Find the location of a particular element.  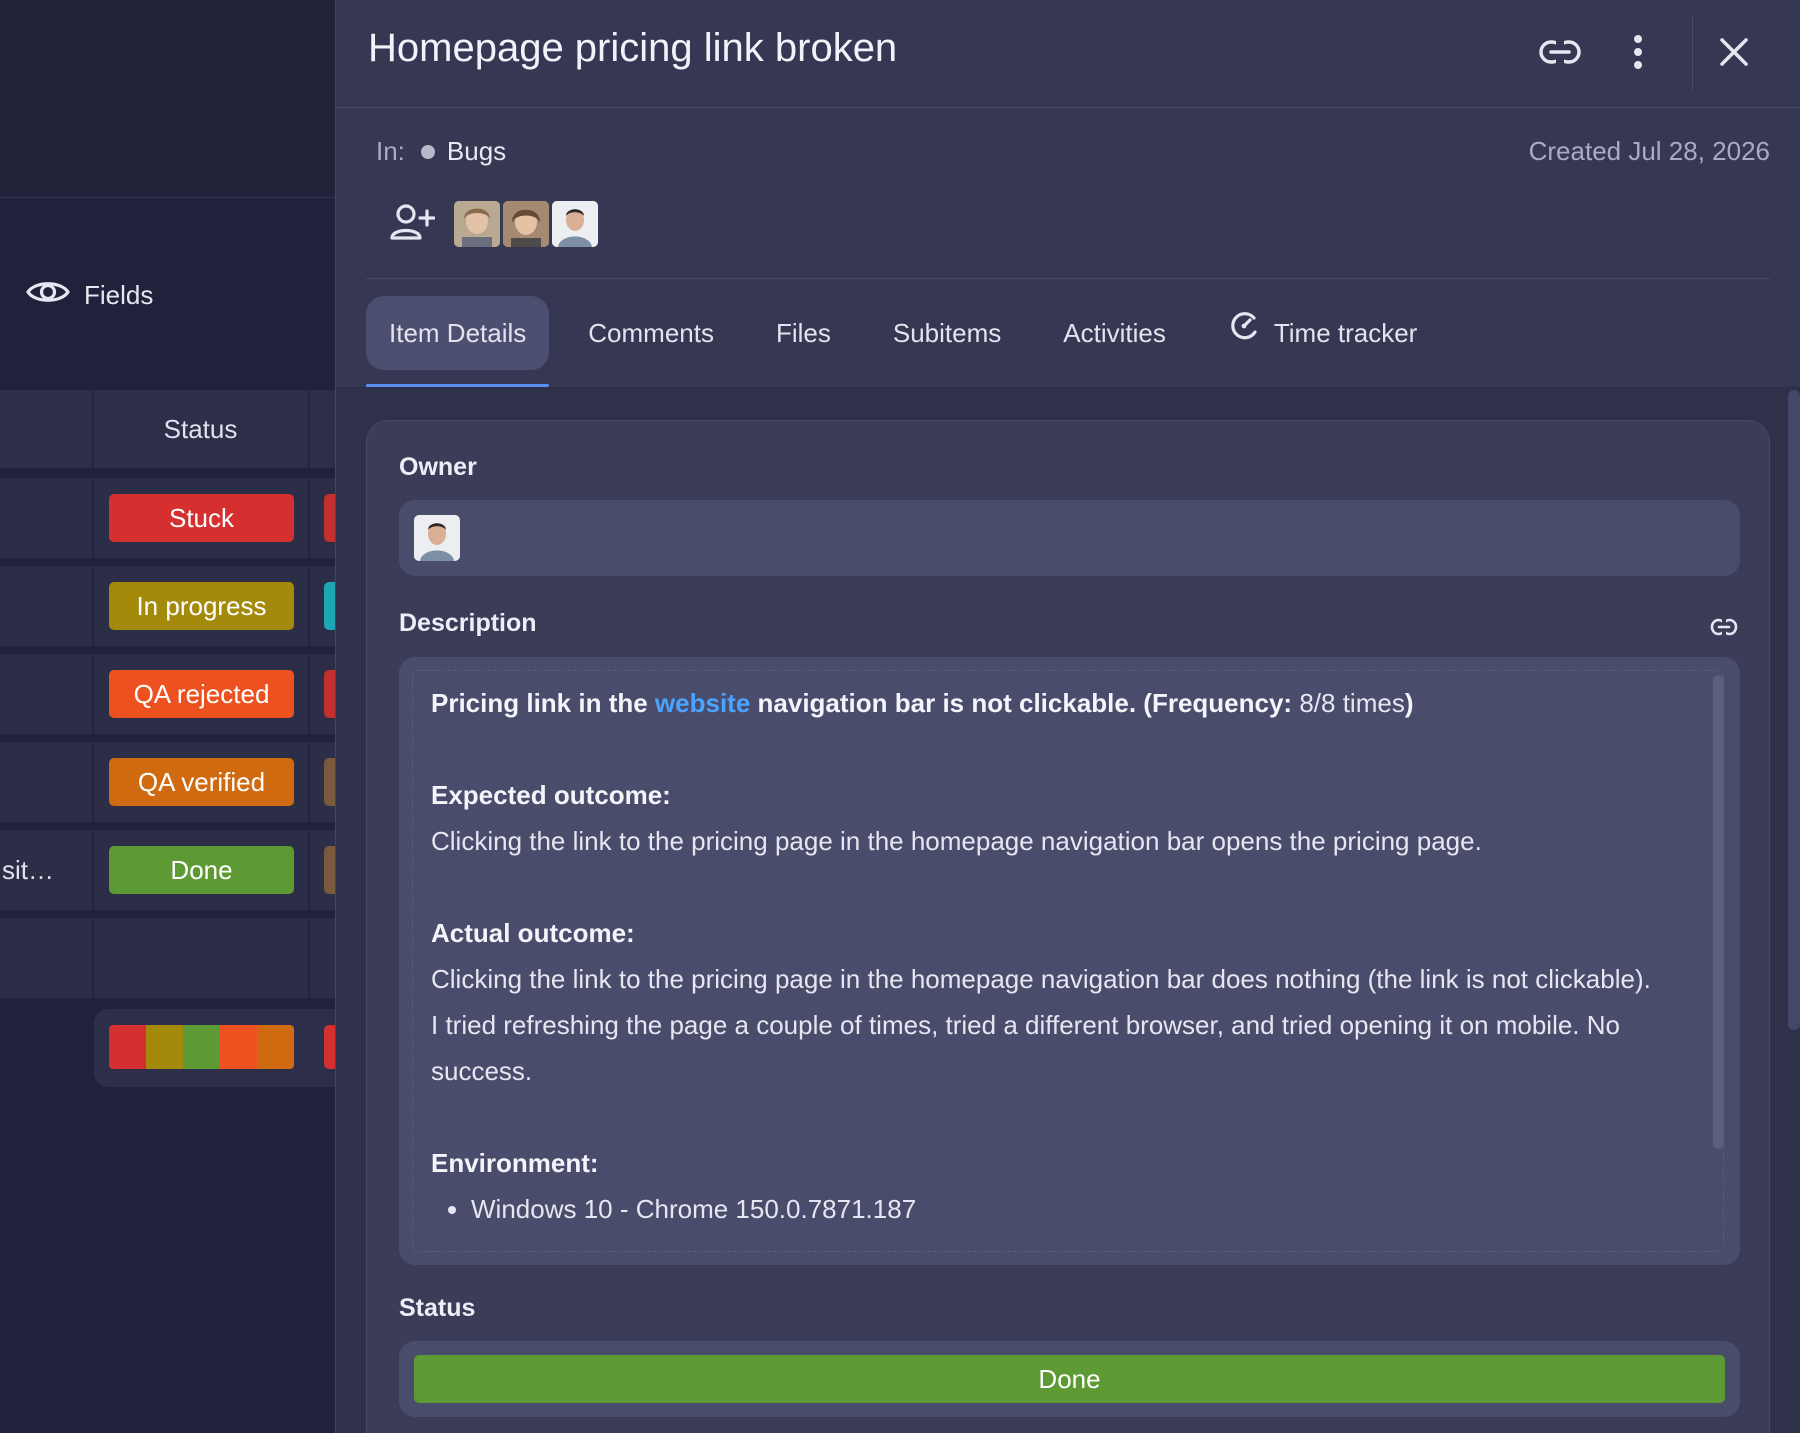

description-link-button is located at coordinates (1724, 629).